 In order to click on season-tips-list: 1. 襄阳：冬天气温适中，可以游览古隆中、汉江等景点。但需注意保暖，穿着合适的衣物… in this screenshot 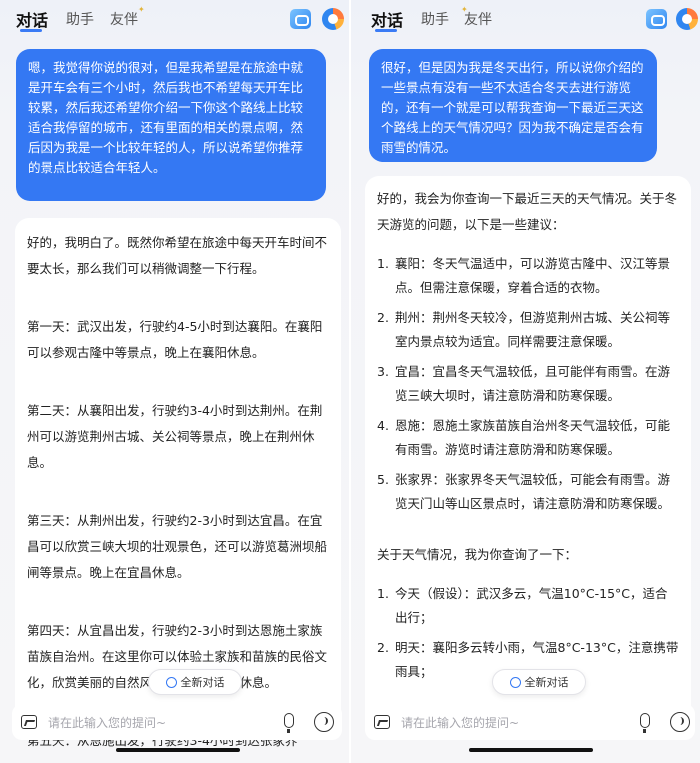, I will do `click(528, 384)`.